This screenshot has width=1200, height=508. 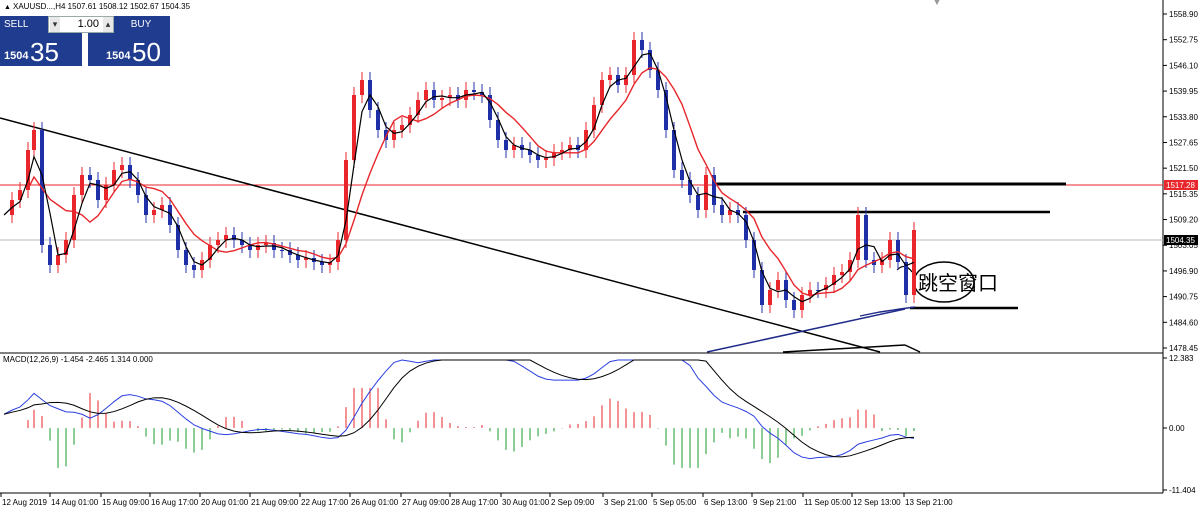 What do you see at coordinates (1181, 358) in the screenshot?
I see `macd-tick-label: 12.383` at bounding box center [1181, 358].